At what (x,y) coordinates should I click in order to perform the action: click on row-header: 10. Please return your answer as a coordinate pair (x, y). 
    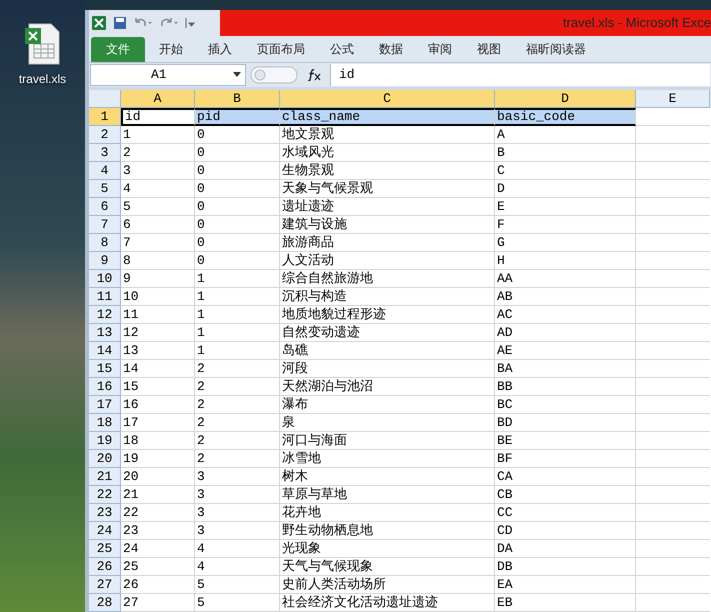
    Looking at the image, I should click on (105, 279).